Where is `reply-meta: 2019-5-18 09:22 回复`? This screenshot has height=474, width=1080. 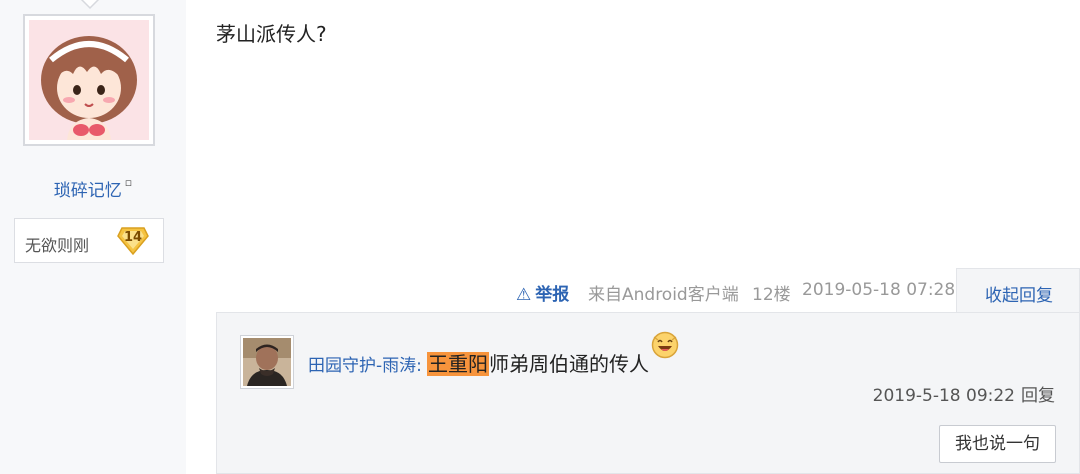 reply-meta: 2019-5-18 09:22 回复 is located at coordinates (964, 393).